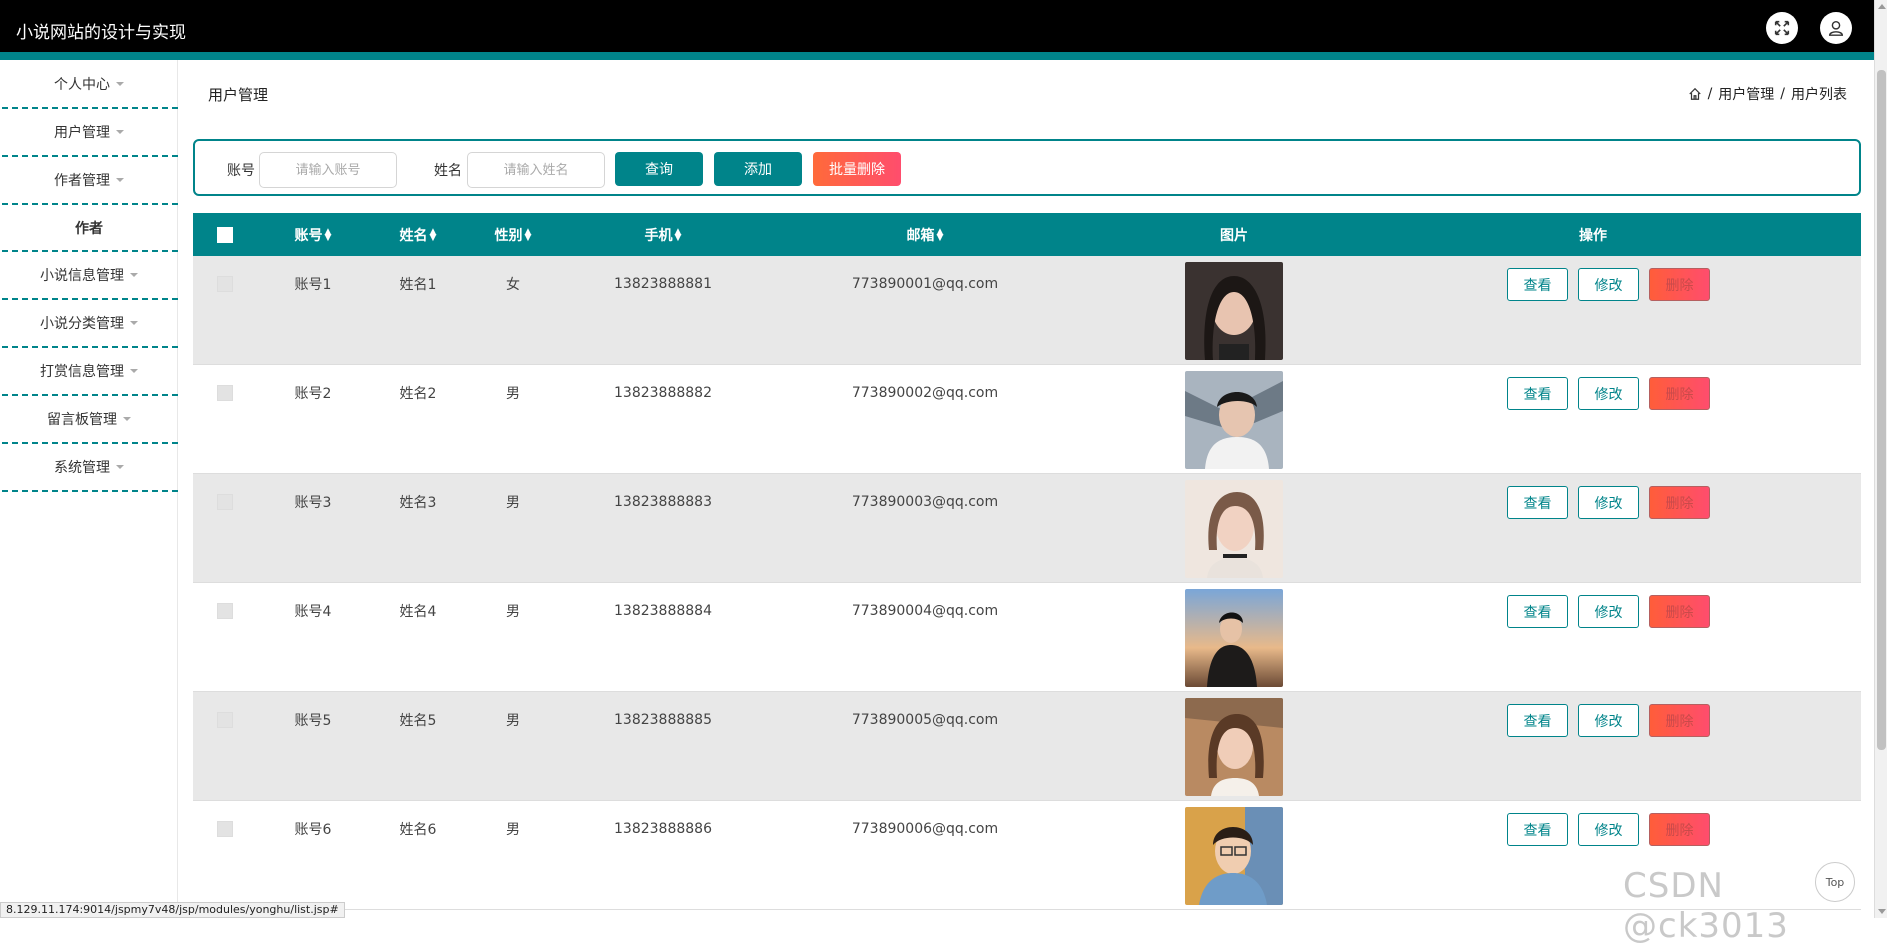  What do you see at coordinates (1819, 95) in the screenshot?
I see `breadcrumb-level2: 用户列表` at bounding box center [1819, 95].